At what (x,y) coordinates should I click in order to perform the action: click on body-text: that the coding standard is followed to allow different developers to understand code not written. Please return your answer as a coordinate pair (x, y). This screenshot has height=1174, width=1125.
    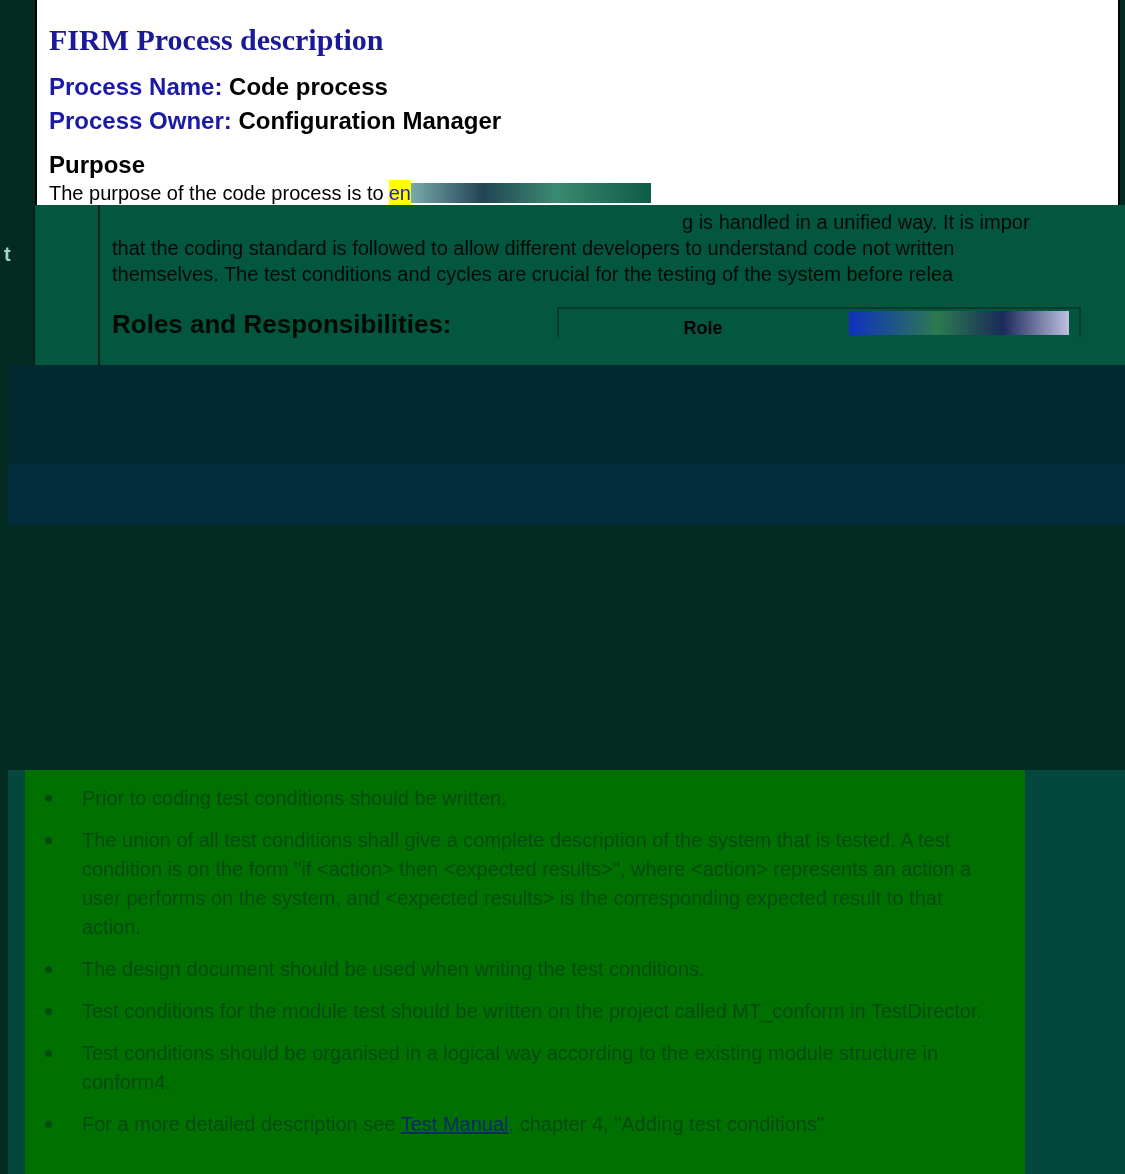
    Looking at the image, I should click on (533, 248).